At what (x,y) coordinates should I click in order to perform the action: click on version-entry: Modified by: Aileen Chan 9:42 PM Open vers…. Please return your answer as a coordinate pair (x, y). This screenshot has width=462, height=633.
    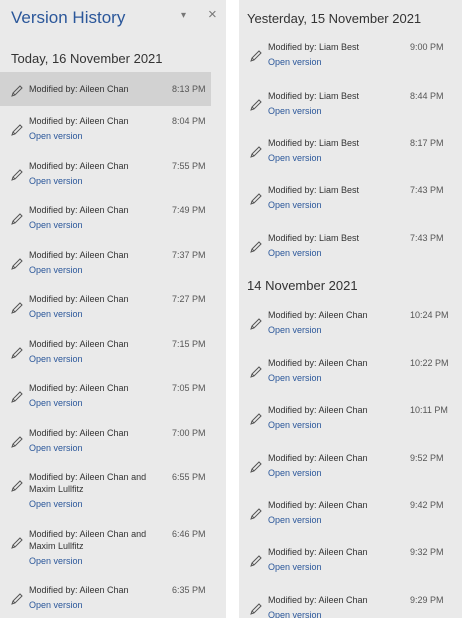
    Looking at the image, I should click on (350, 518).